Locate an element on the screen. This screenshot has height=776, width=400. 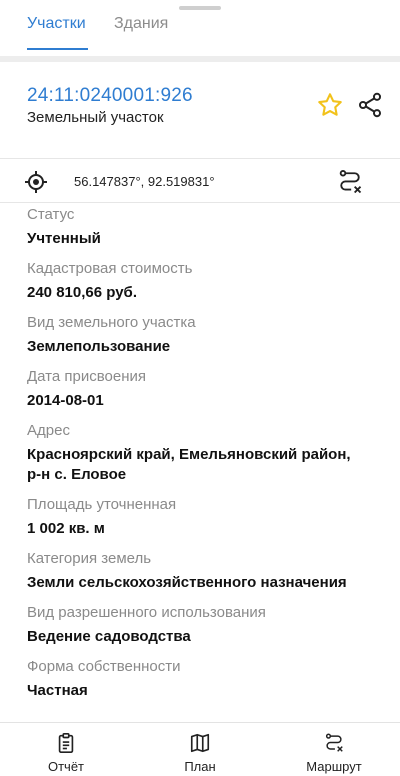
tab-bar: Участки Здания is located at coordinates (200, 28).